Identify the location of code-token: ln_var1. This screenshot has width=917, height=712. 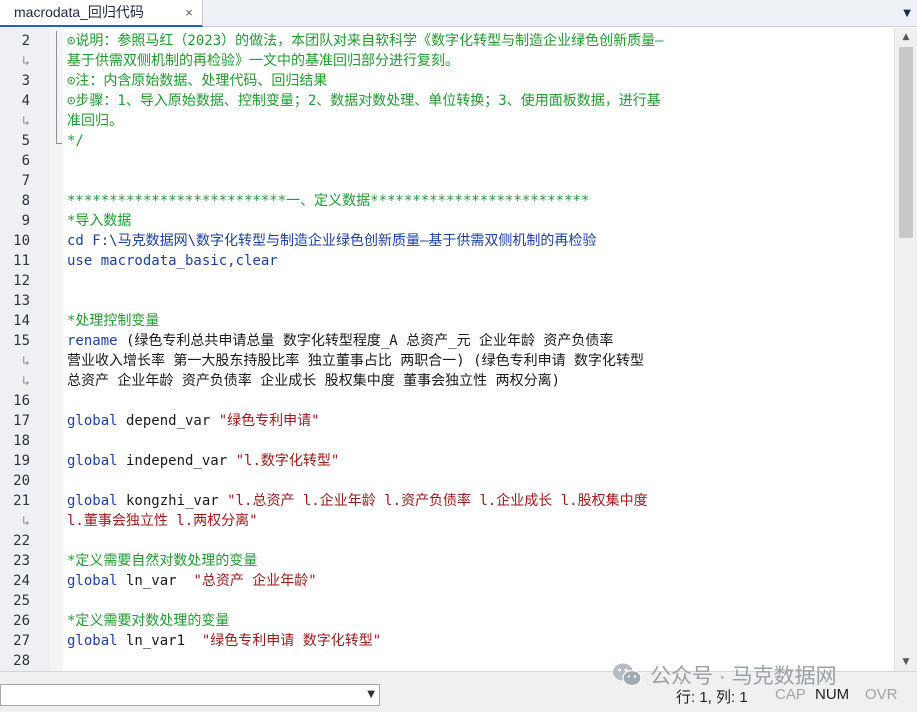
(159, 641).